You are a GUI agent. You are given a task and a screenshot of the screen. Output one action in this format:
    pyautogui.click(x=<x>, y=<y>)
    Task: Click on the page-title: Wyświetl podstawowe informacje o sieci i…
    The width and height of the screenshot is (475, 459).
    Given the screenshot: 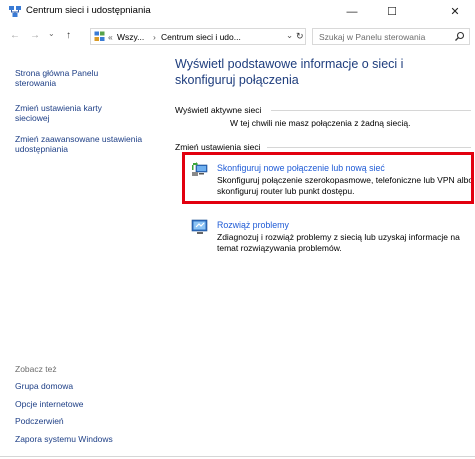 What is the action you would take?
    pyautogui.click(x=289, y=72)
    